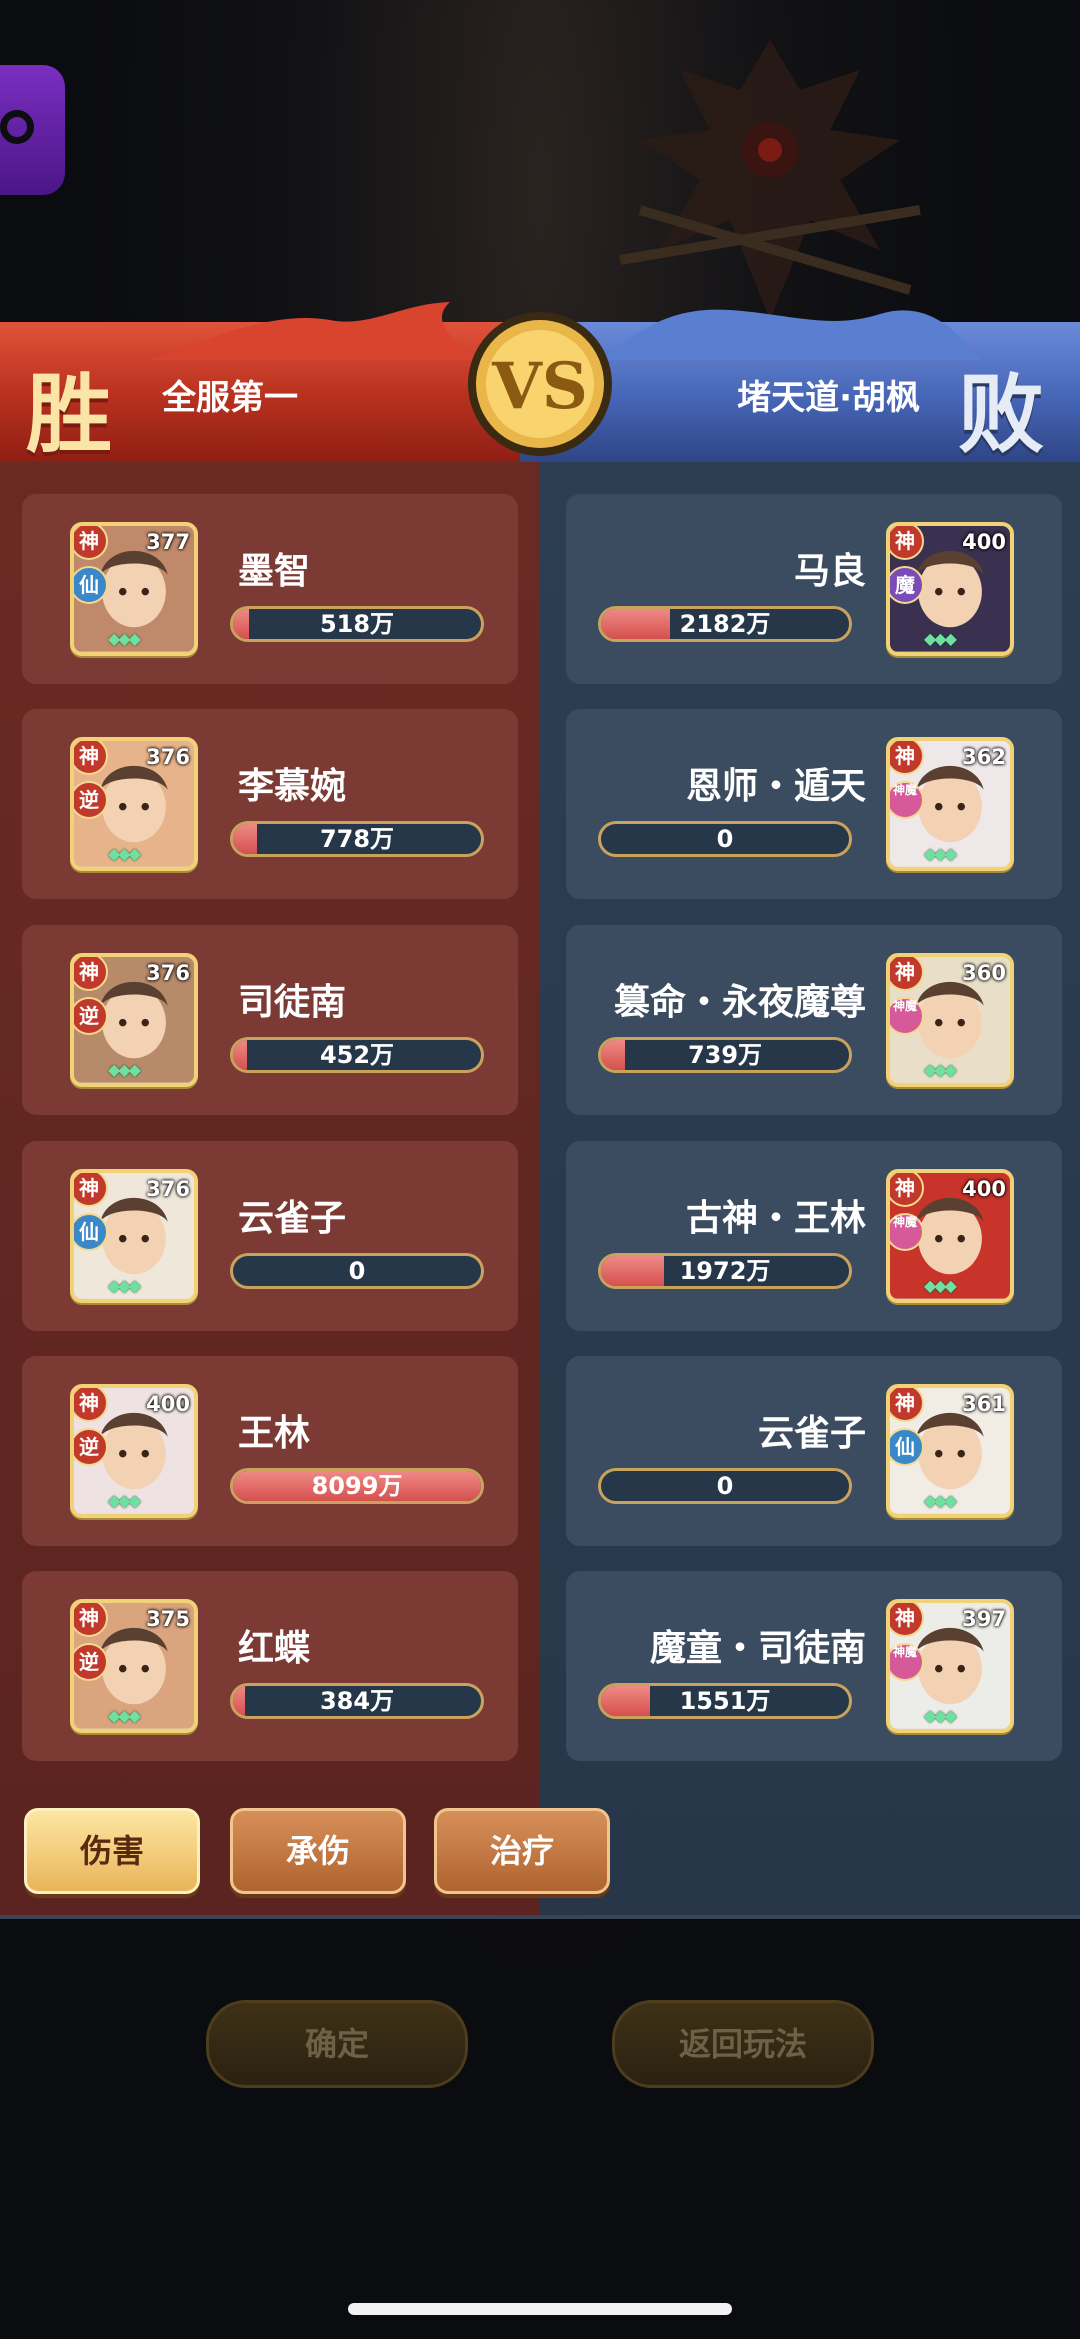  I want to click on winner-hero-card: 400 神逆 ◆◆◆ 王林 8099万, so click(270, 1451).